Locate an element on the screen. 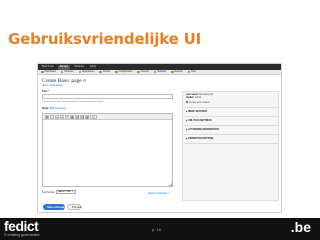 This screenshot has width=320, height=240. menu-settings-section: ▶ MENU SETTINGS is located at coordinates (230, 112).